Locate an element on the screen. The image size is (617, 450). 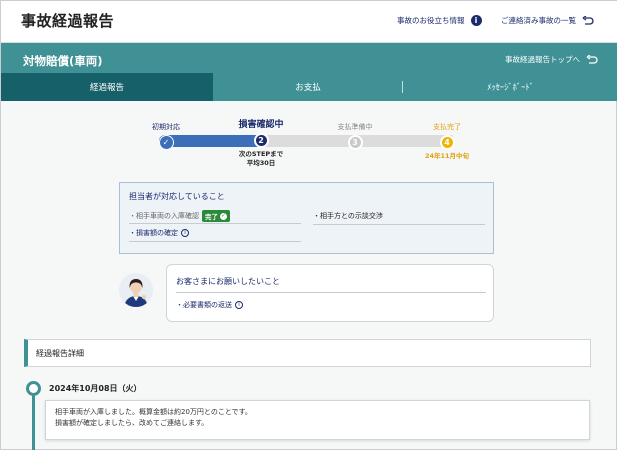
tab-payment: お支払 is located at coordinates (308, 87).